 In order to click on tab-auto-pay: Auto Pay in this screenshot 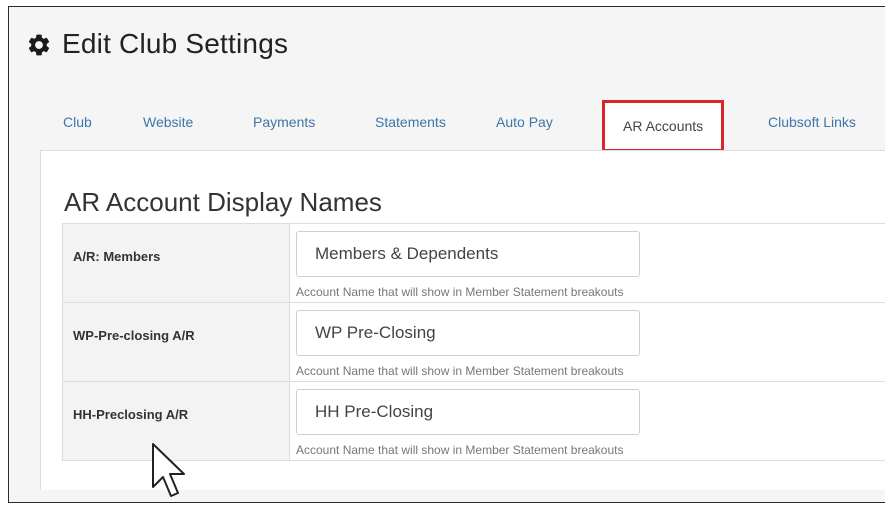, I will do `click(524, 122)`.